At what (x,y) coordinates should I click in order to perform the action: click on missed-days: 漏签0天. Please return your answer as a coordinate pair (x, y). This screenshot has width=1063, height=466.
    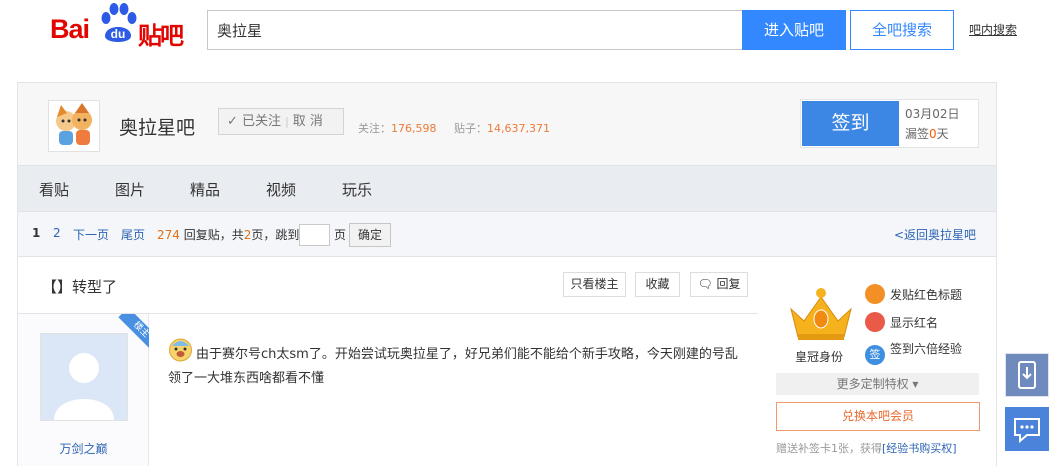
    Looking at the image, I should click on (927, 133).